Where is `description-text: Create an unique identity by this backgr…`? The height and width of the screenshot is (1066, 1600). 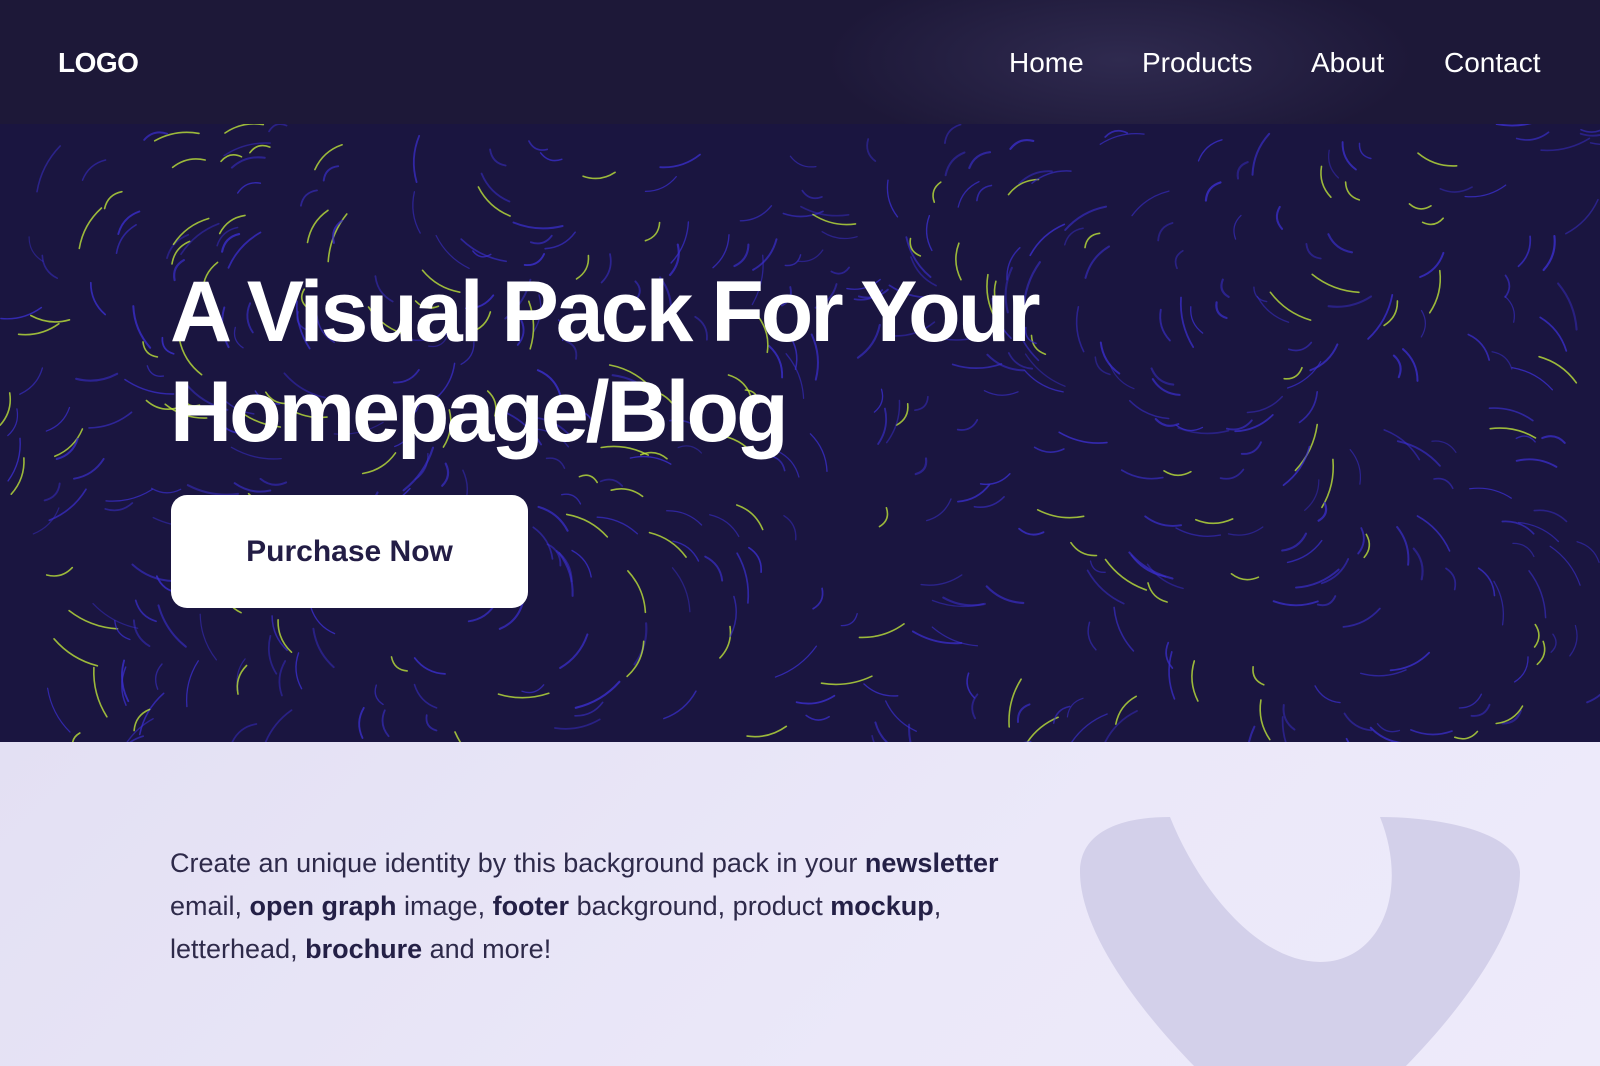 description-text: Create an unique identity by this backgr… is located at coordinates (600, 906).